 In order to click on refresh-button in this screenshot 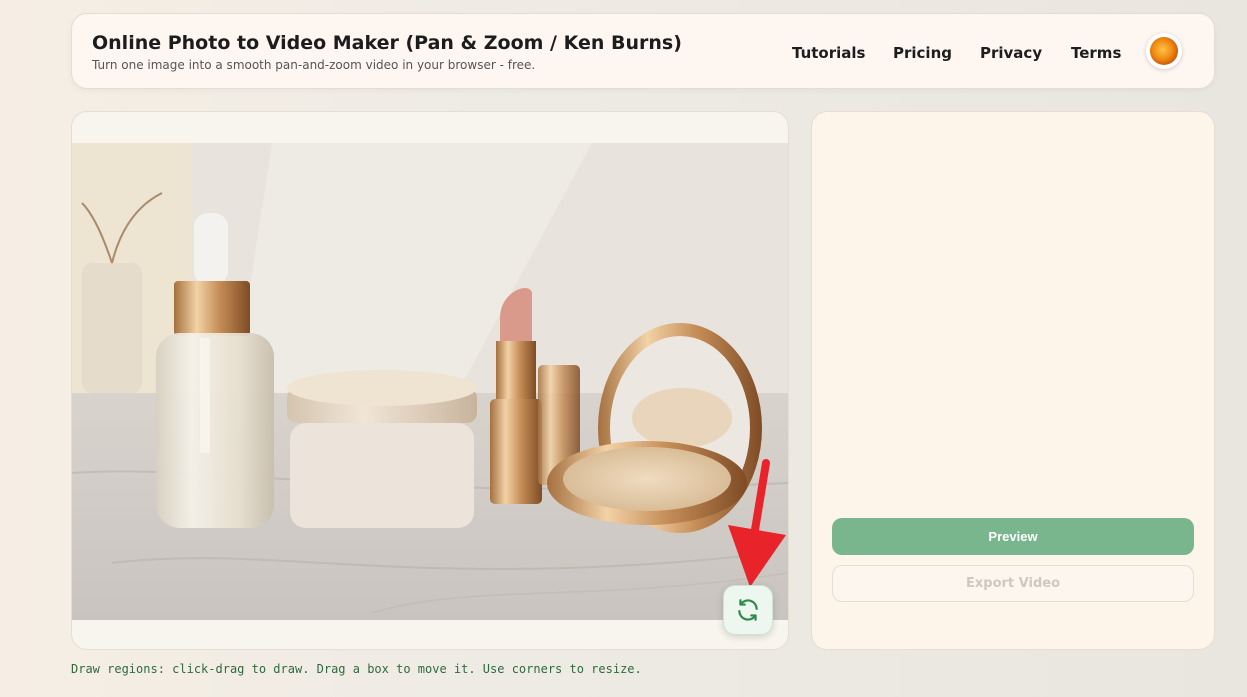, I will do `click(748, 610)`.